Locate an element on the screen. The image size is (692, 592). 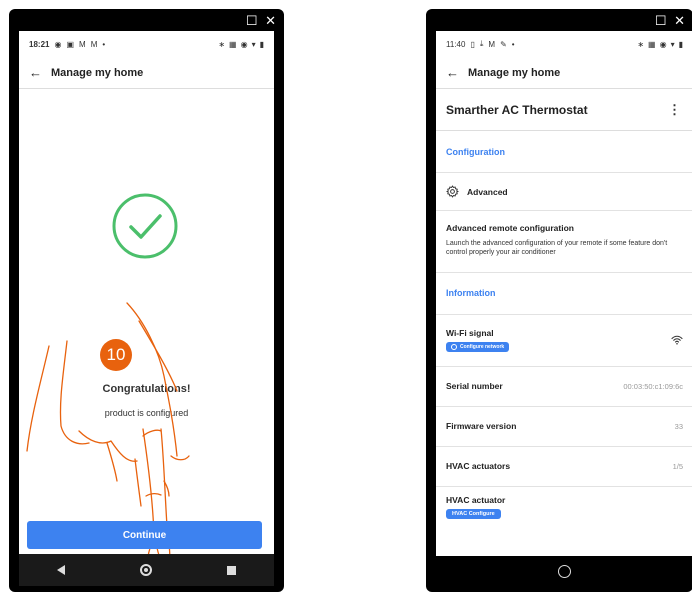
hvac-actuators-row: HVAC actuators 1/5 is located at coordinates (564, 467).